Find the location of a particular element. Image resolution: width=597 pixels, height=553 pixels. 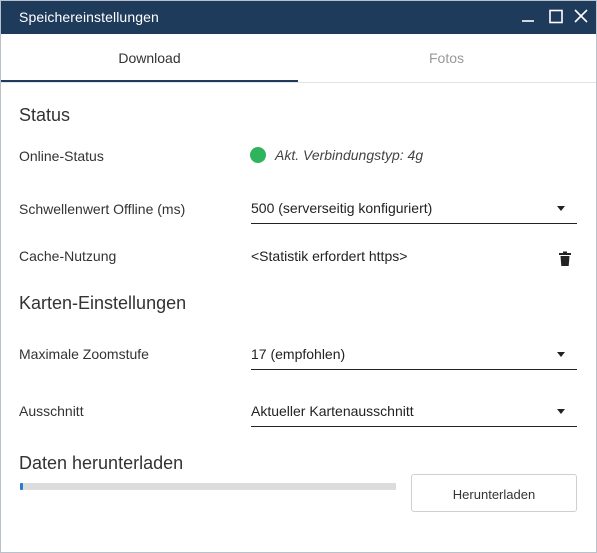

close-icon is located at coordinates (581, 17).